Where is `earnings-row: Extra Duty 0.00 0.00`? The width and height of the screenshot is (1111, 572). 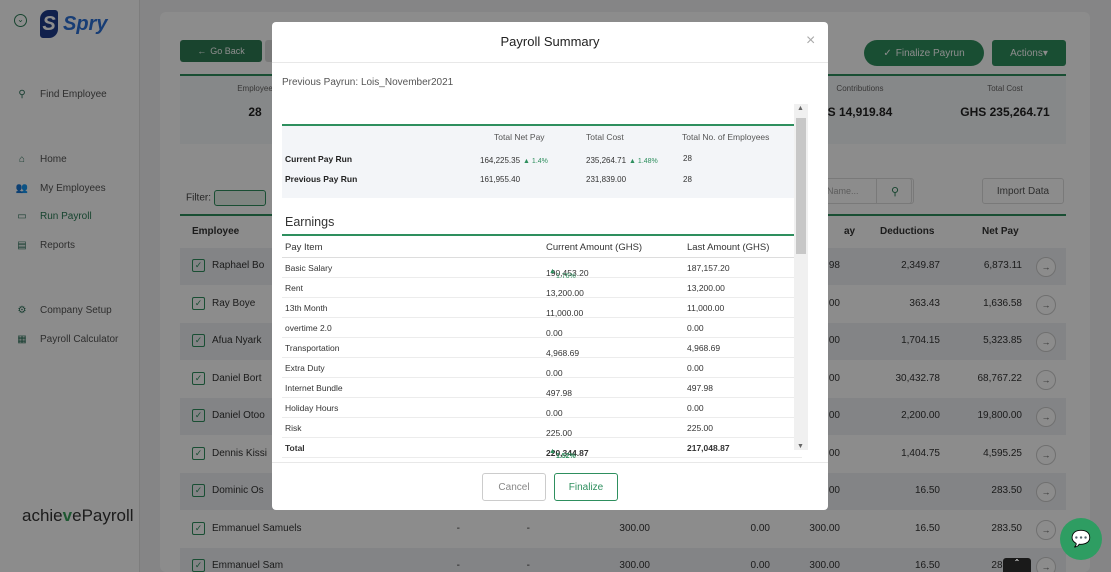 earnings-row: Extra Duty 0.00 0.00 is located at coordinates (542, 368).